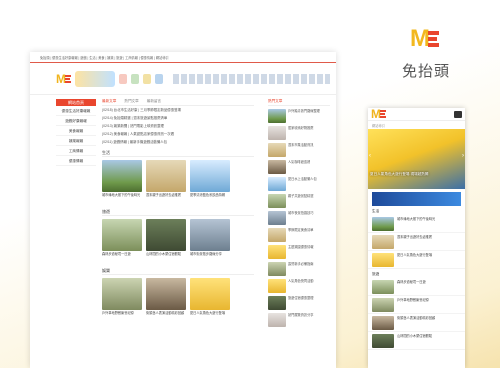  Describe the element at coordinates (458, 114) in the screenshot. I see `hamburger-menu-icon` at that location.